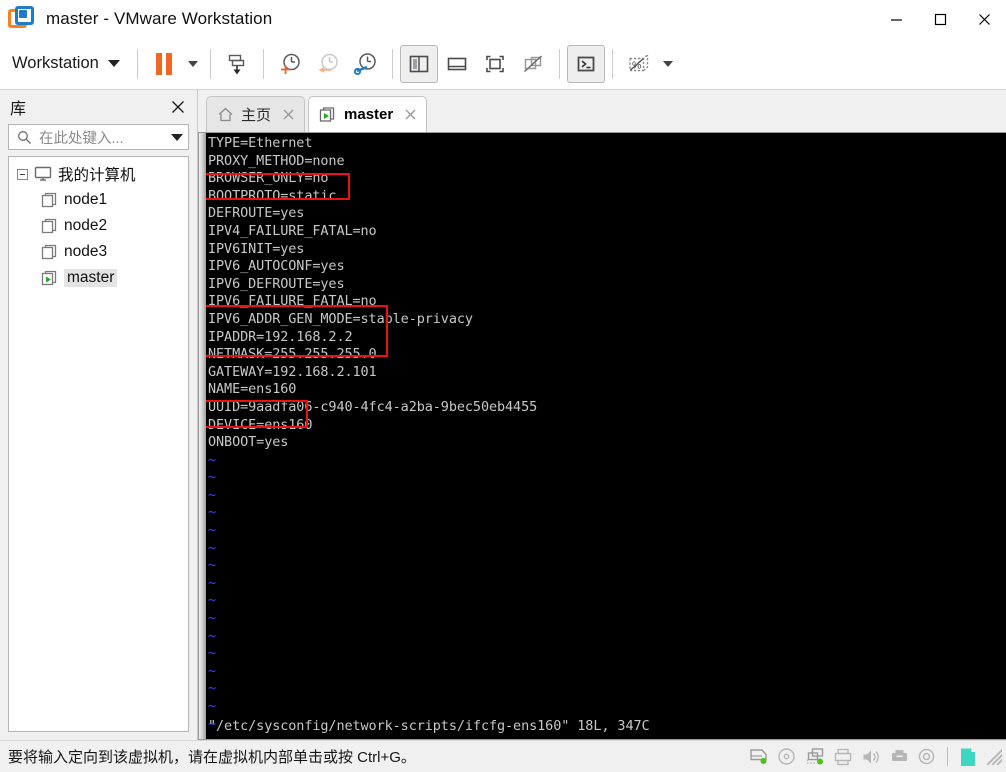 The height and width of the screenshot is (772, 1006). Describe the element at coordinates (24, 137) in the screenshot. I see `search-icon` at that location.